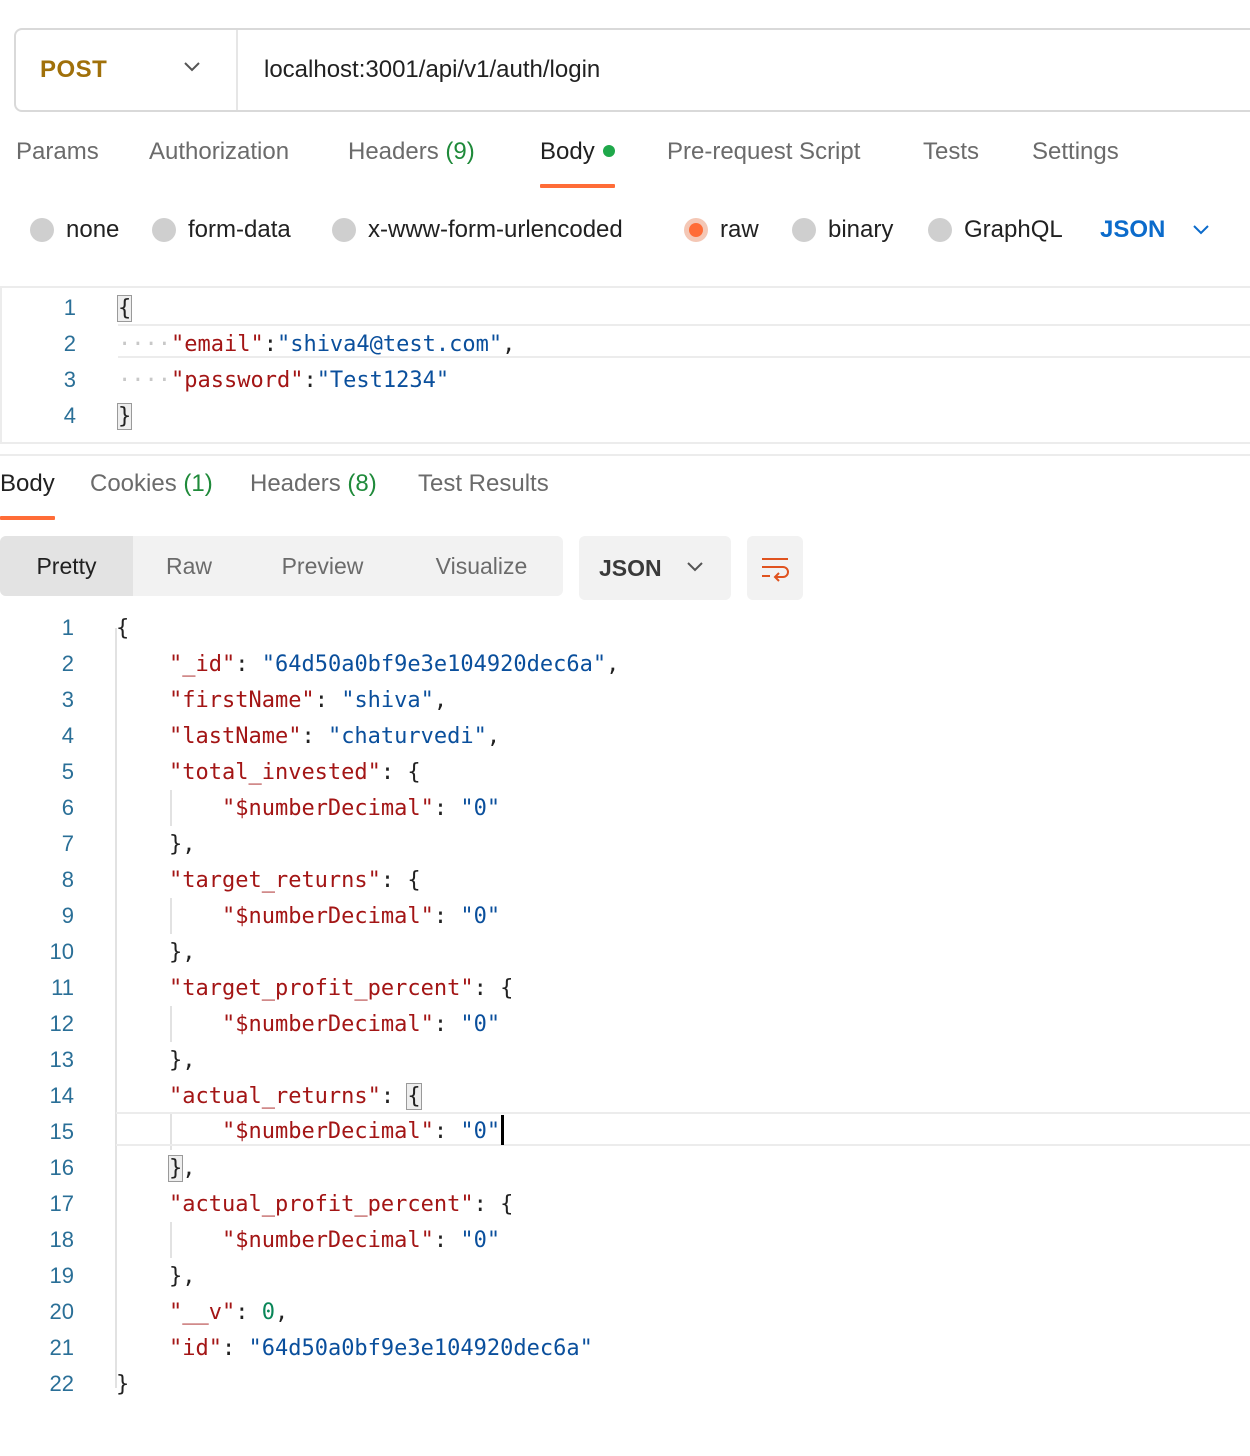 Image resolution: width=1250 pixels, height=1456 pixels. What do you see at coordinates (721, 230) in the screenshot?
I see `radio-raw: raw` at bounding box center [721, 230].